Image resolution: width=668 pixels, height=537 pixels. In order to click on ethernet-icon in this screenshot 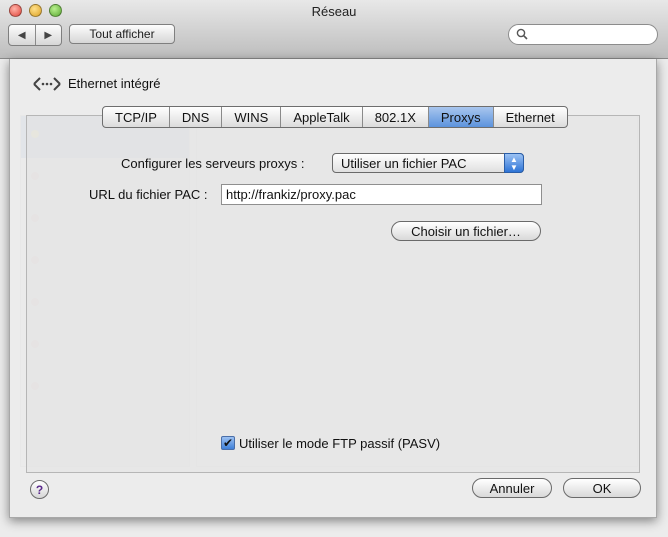, I will do `click(47, 84)`.